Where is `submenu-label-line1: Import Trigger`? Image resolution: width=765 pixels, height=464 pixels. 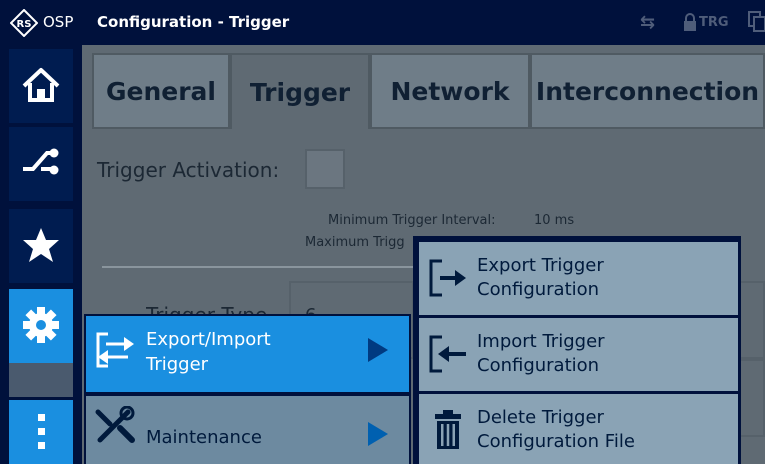
submenu-label-line1: Import Trigger is located at coordinates (541, 341).